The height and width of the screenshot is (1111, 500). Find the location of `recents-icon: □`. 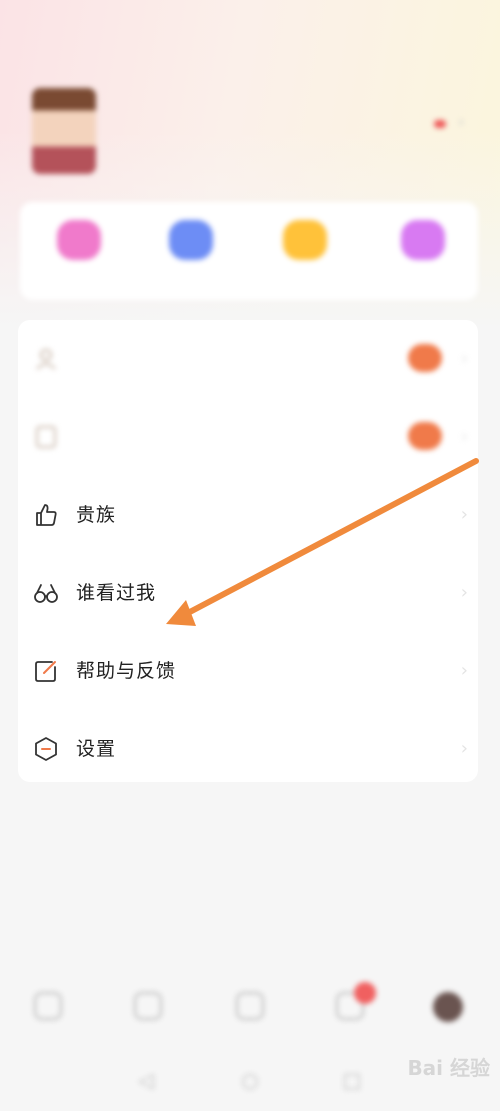

recents-icon: □ is located at coordinates (352, 1080).